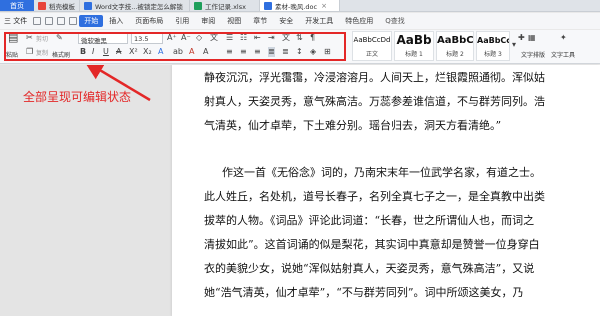  What do you see at coordinates (149, 21) in the screenshot?
I see `menu-page-layout: 页面布局` at bounding box center [149, 21].